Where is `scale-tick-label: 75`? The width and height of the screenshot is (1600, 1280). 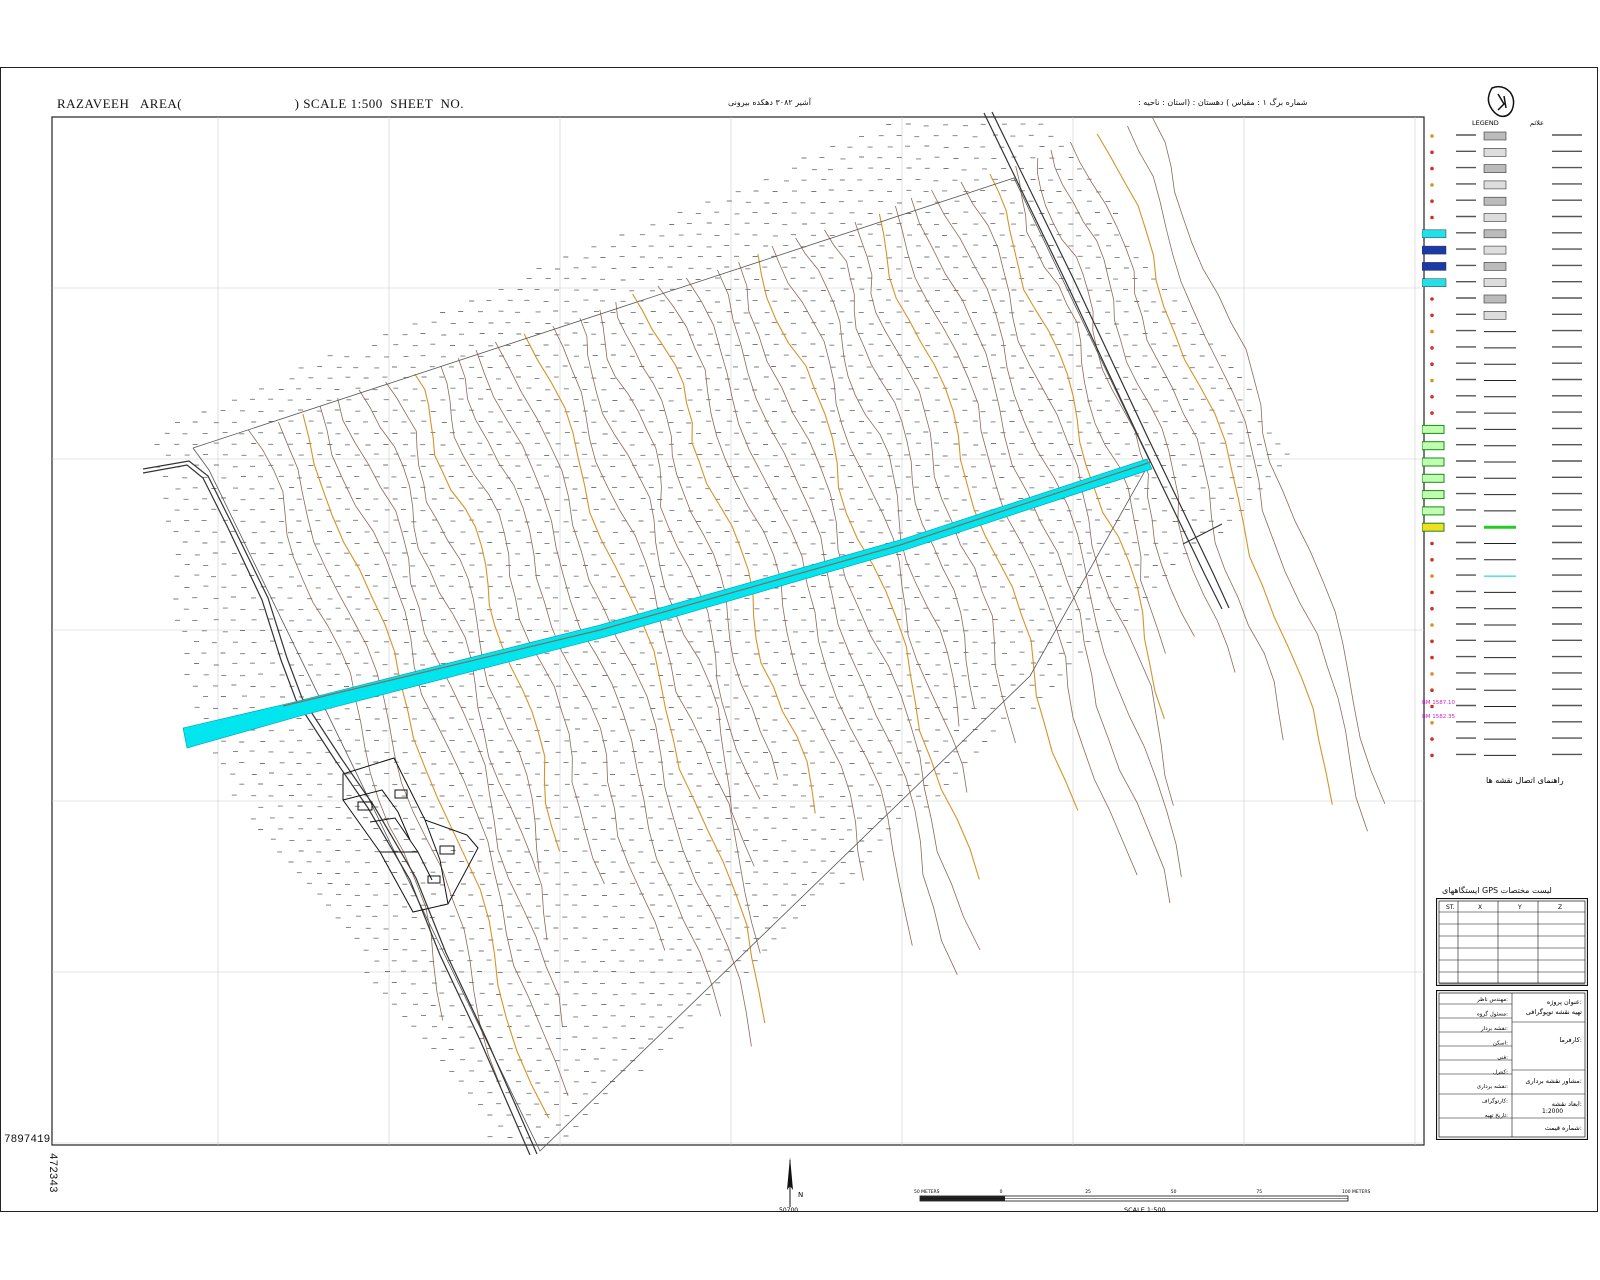
scale-tick-label: 75 is located at coordinates (1259, 1192).